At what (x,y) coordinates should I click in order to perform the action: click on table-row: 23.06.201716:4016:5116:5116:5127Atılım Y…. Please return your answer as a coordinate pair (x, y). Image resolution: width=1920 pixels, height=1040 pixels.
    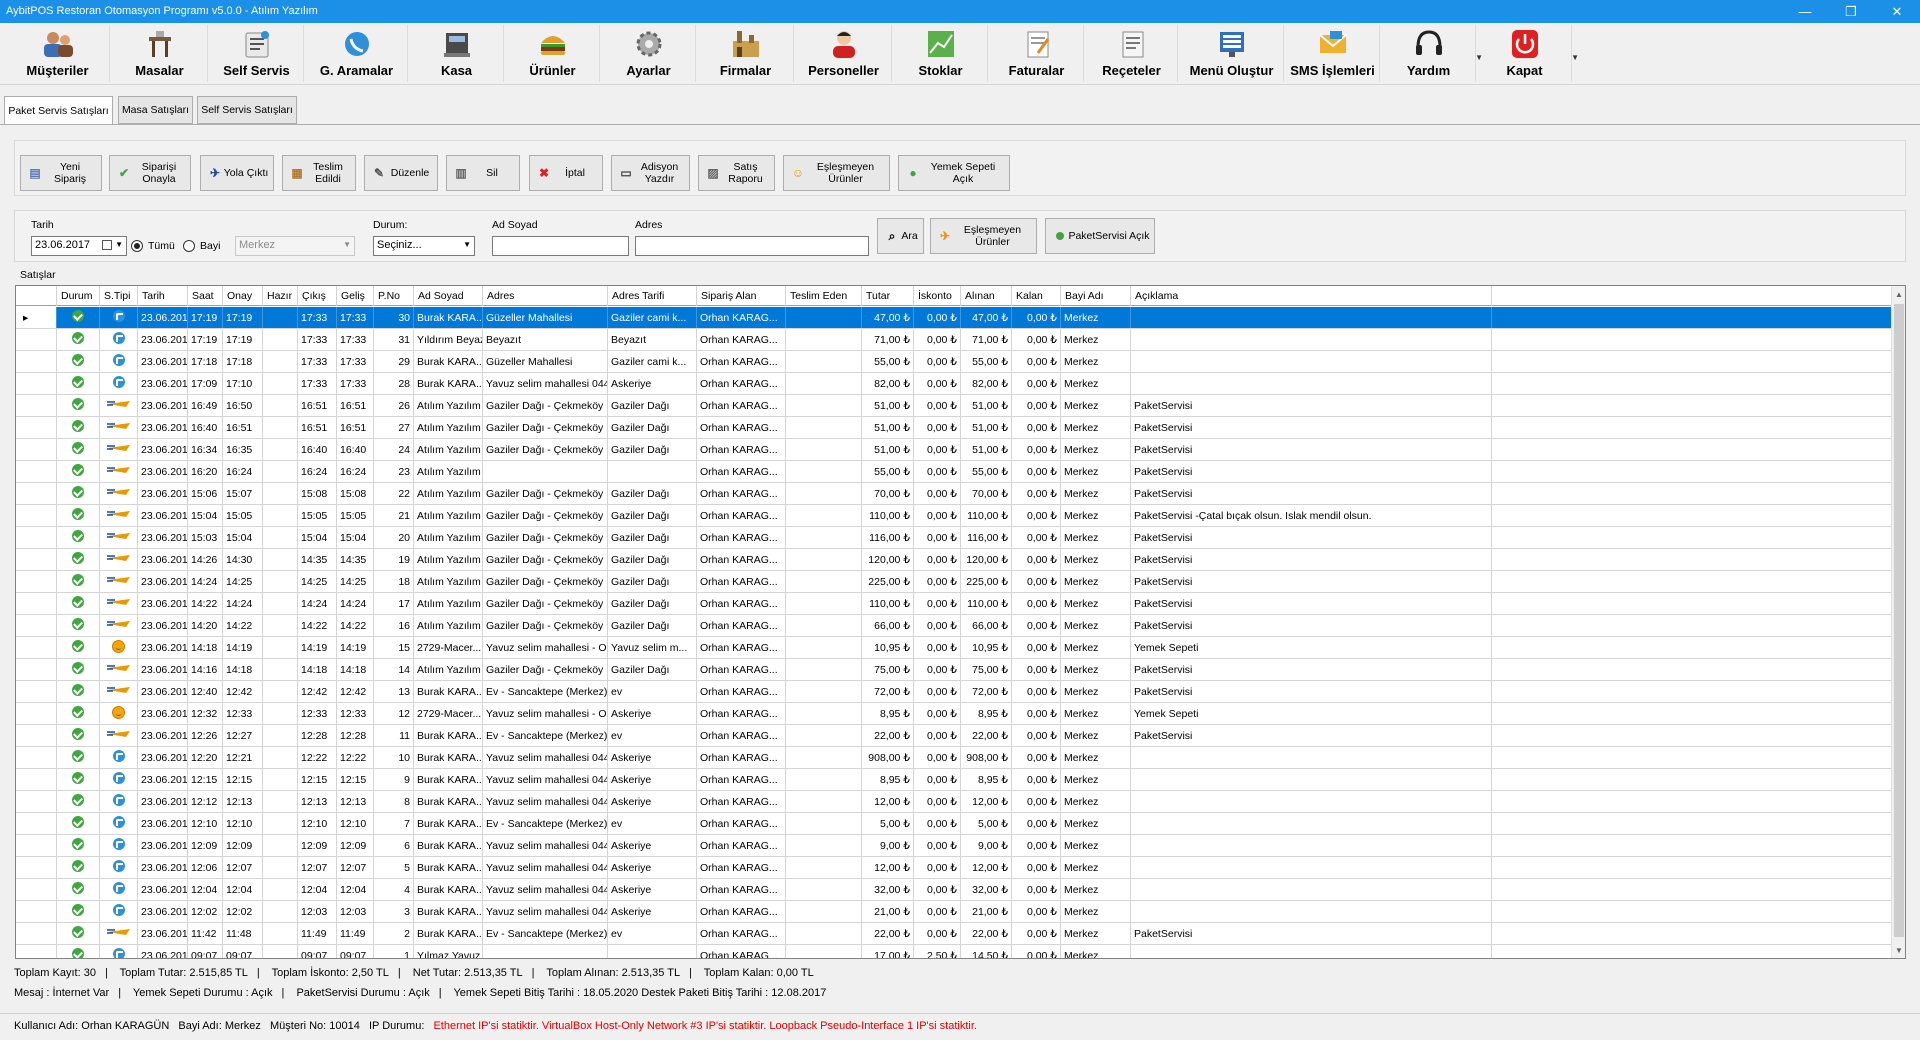
    Looking at the image, I should click on (954, 428).